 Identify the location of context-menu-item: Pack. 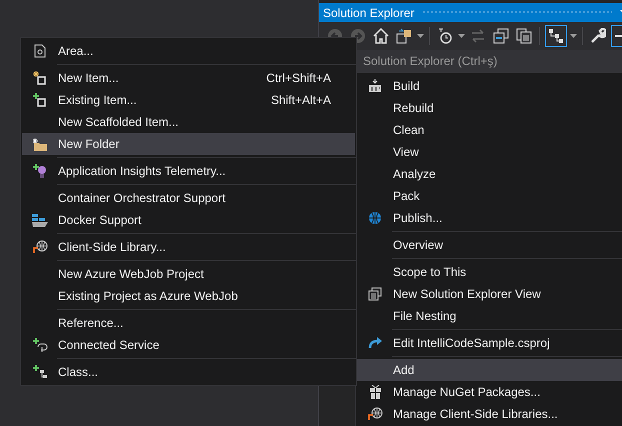
(489, 196).